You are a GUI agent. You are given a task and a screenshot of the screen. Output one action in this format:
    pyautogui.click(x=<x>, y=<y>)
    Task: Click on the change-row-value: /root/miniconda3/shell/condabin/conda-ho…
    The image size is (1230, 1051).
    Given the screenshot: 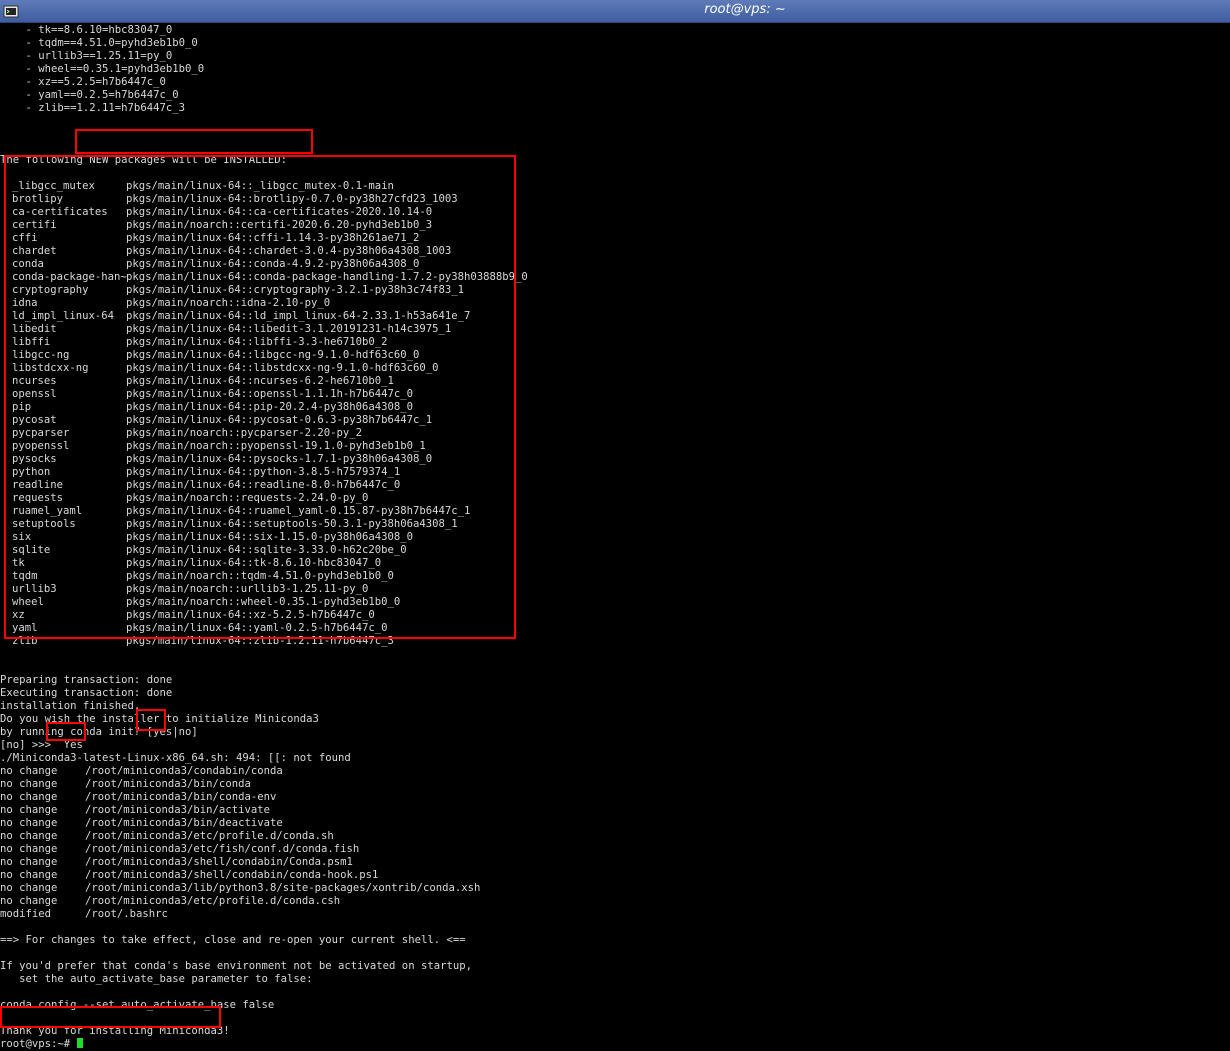 What is the action you would take?
    pyautogui.click(x=232, y=875)
    